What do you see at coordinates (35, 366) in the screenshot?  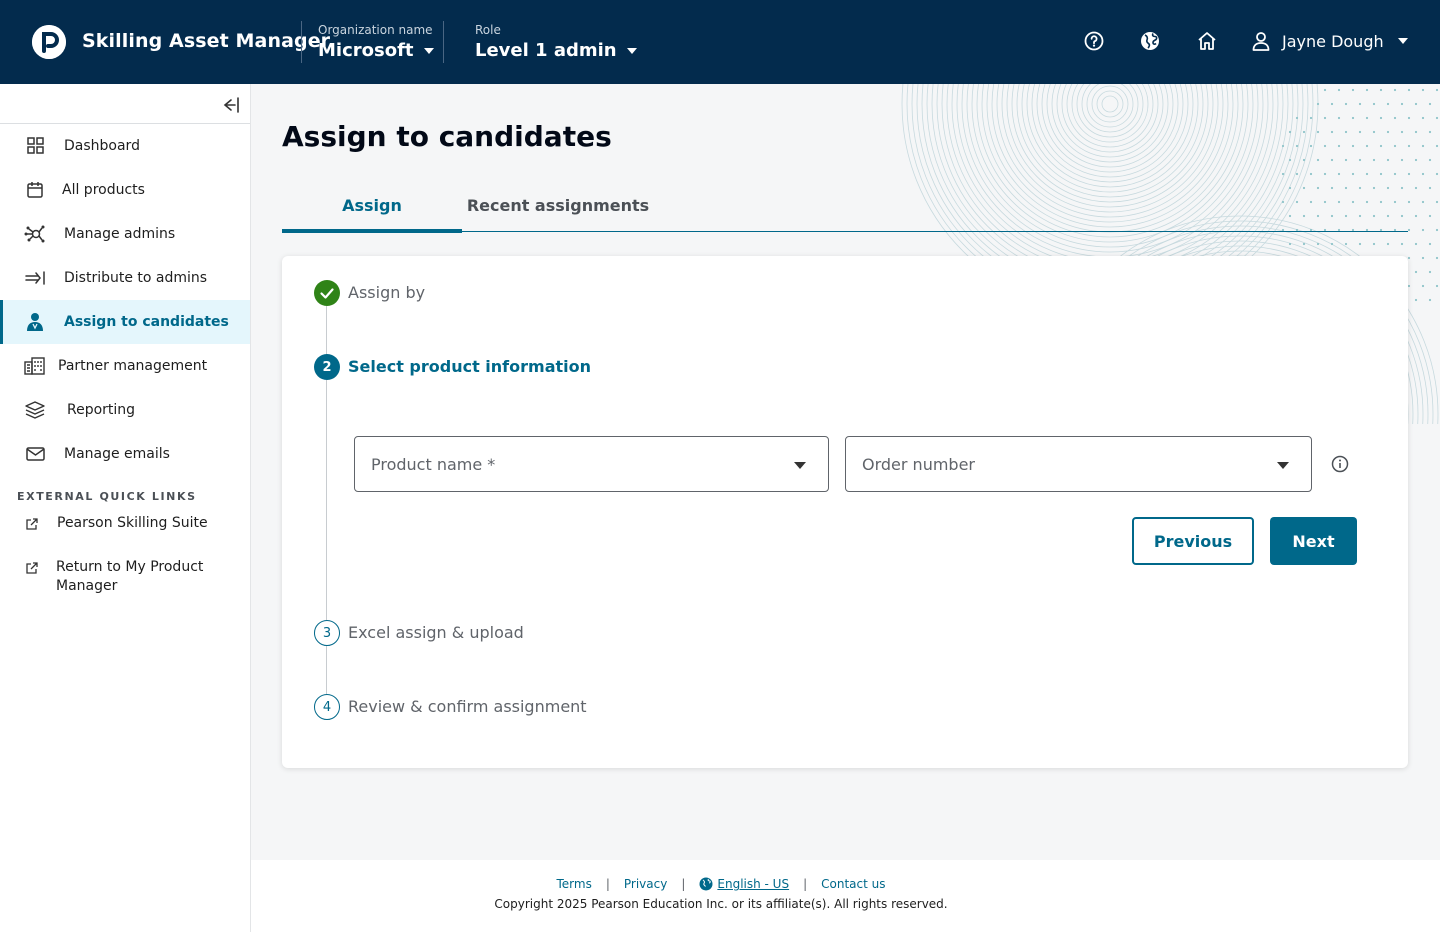 I see `building-icon` at bounding box center [35, 366].